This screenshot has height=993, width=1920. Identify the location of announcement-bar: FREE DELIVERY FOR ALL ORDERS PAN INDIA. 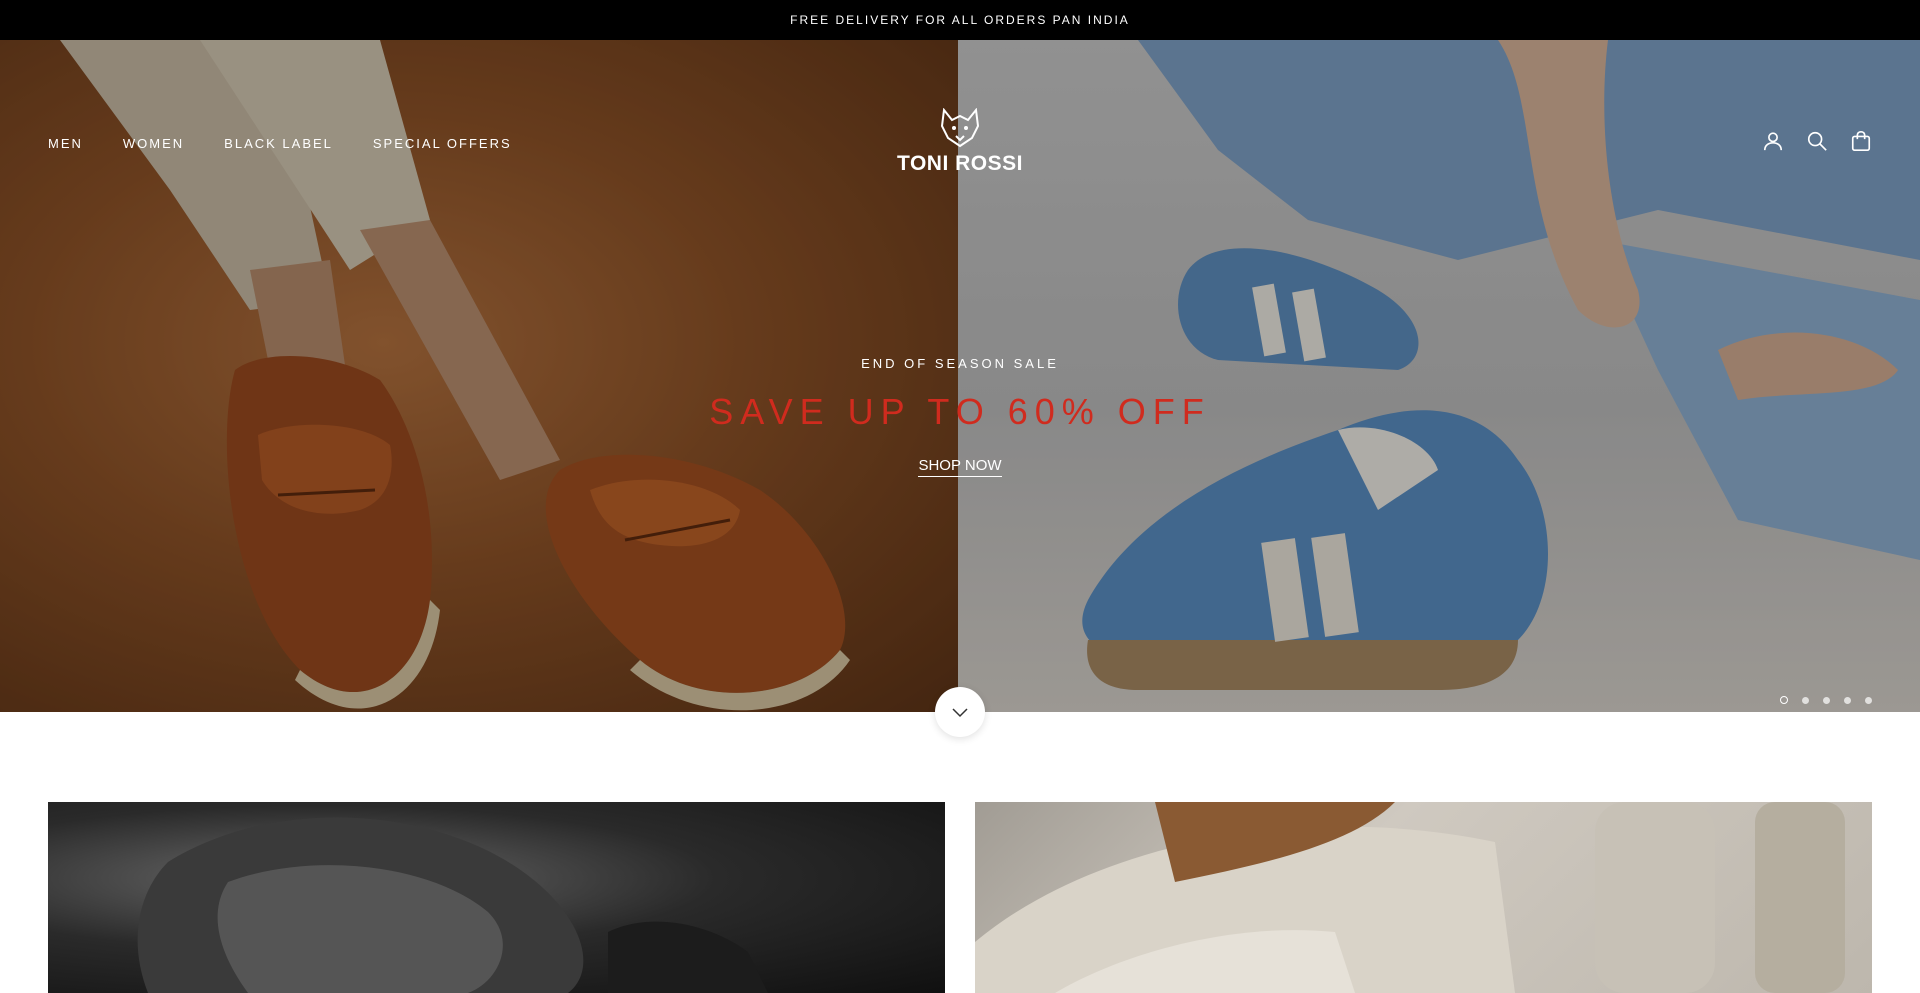
(960, 20).